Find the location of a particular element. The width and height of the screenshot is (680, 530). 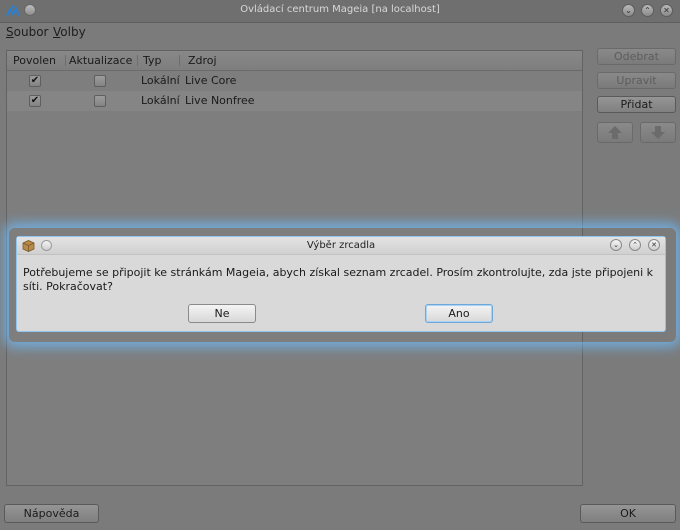

menu-soubor: Soubor is located at coordinates (27, 32).